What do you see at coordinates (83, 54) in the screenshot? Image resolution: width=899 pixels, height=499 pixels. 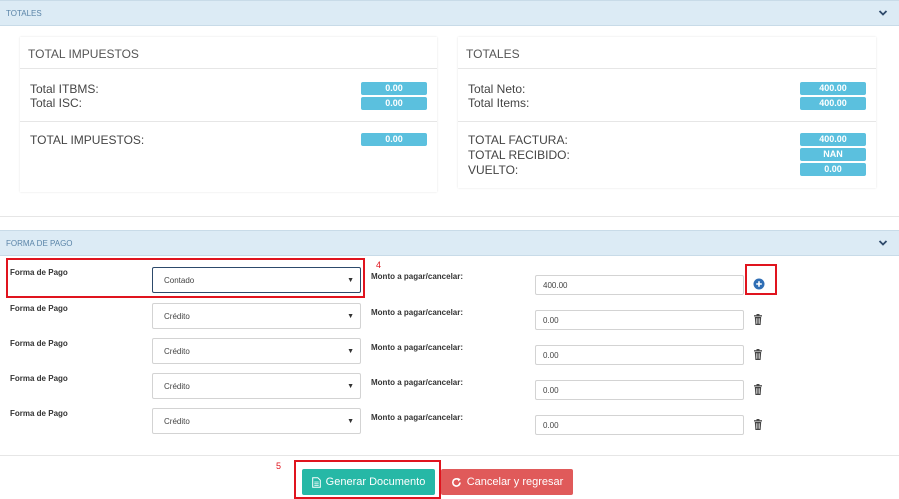 I see `impuestos-card-title: TOTAL IMPUESTOS` at bounding box center [83, 54].